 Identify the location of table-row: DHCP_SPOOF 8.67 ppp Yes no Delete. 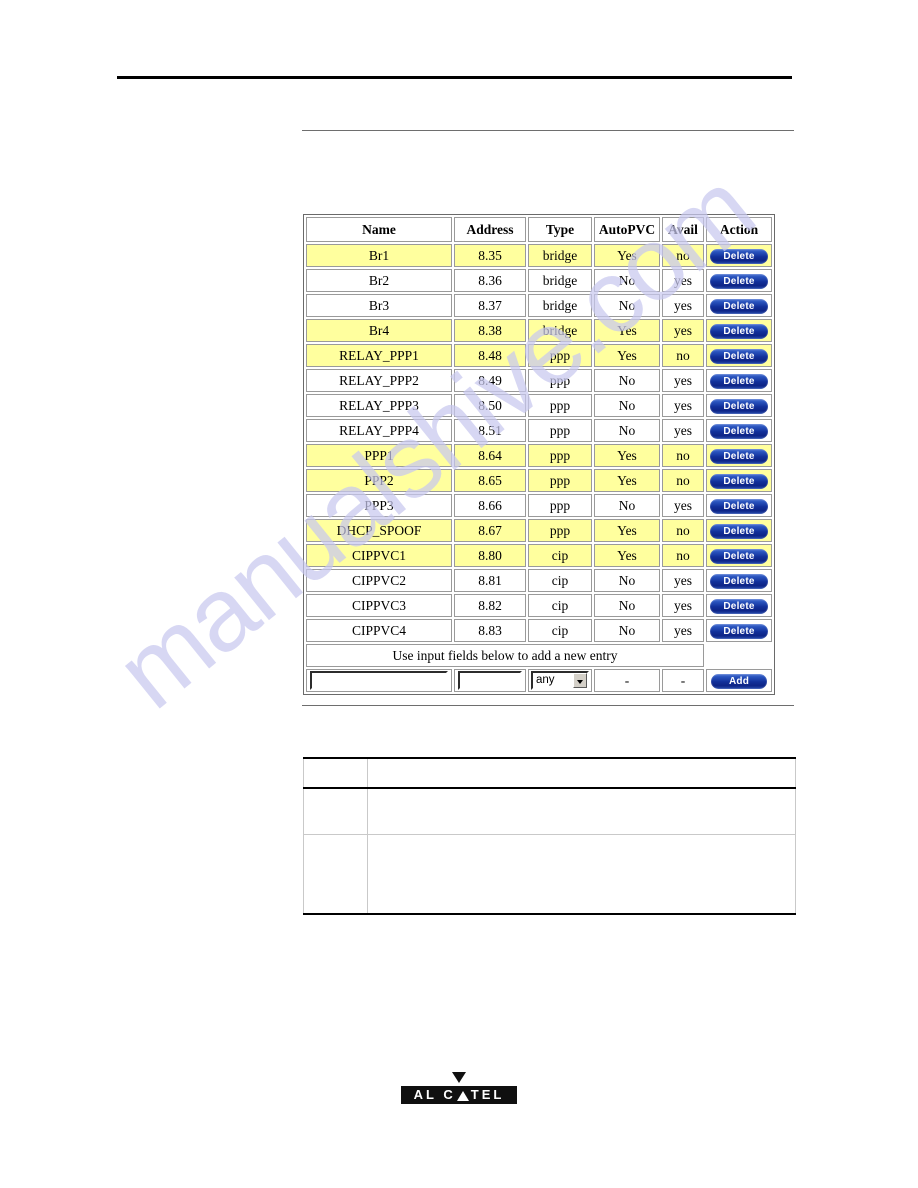
(539, 530).